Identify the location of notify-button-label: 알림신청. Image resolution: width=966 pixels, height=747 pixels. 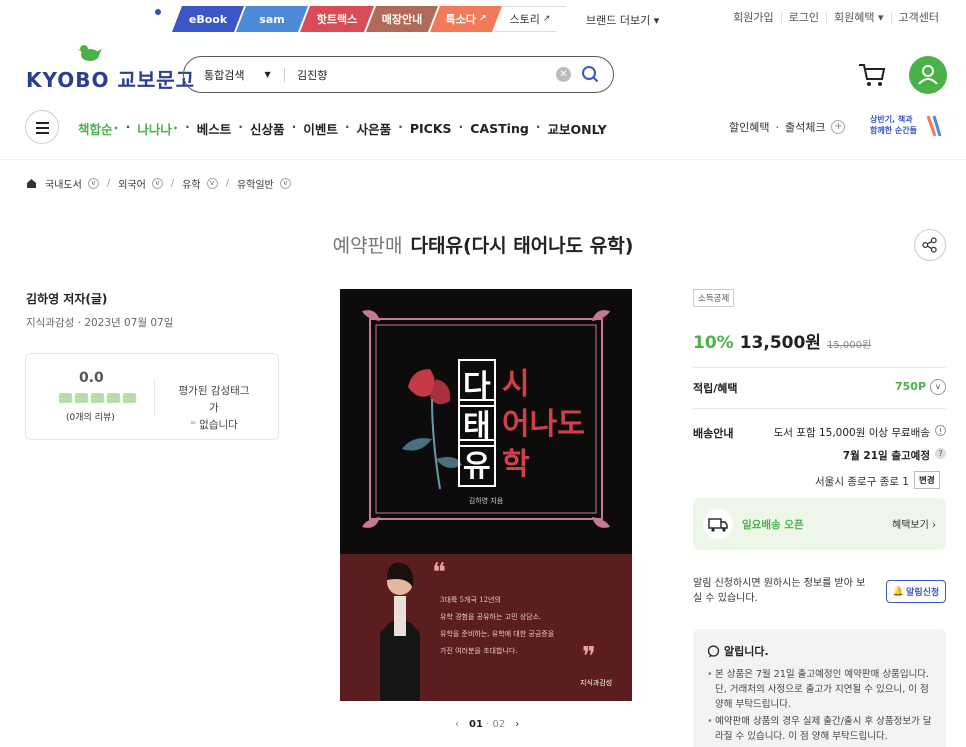
(923, 593).